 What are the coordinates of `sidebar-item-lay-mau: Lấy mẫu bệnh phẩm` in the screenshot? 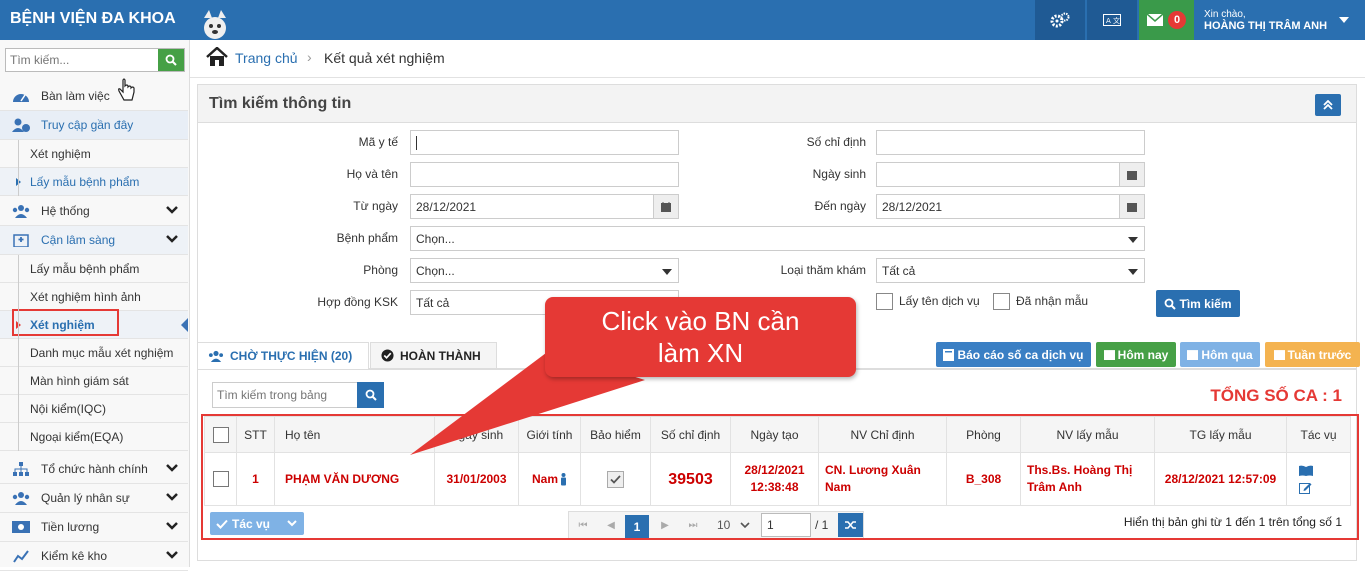 It's located at (94, 269).